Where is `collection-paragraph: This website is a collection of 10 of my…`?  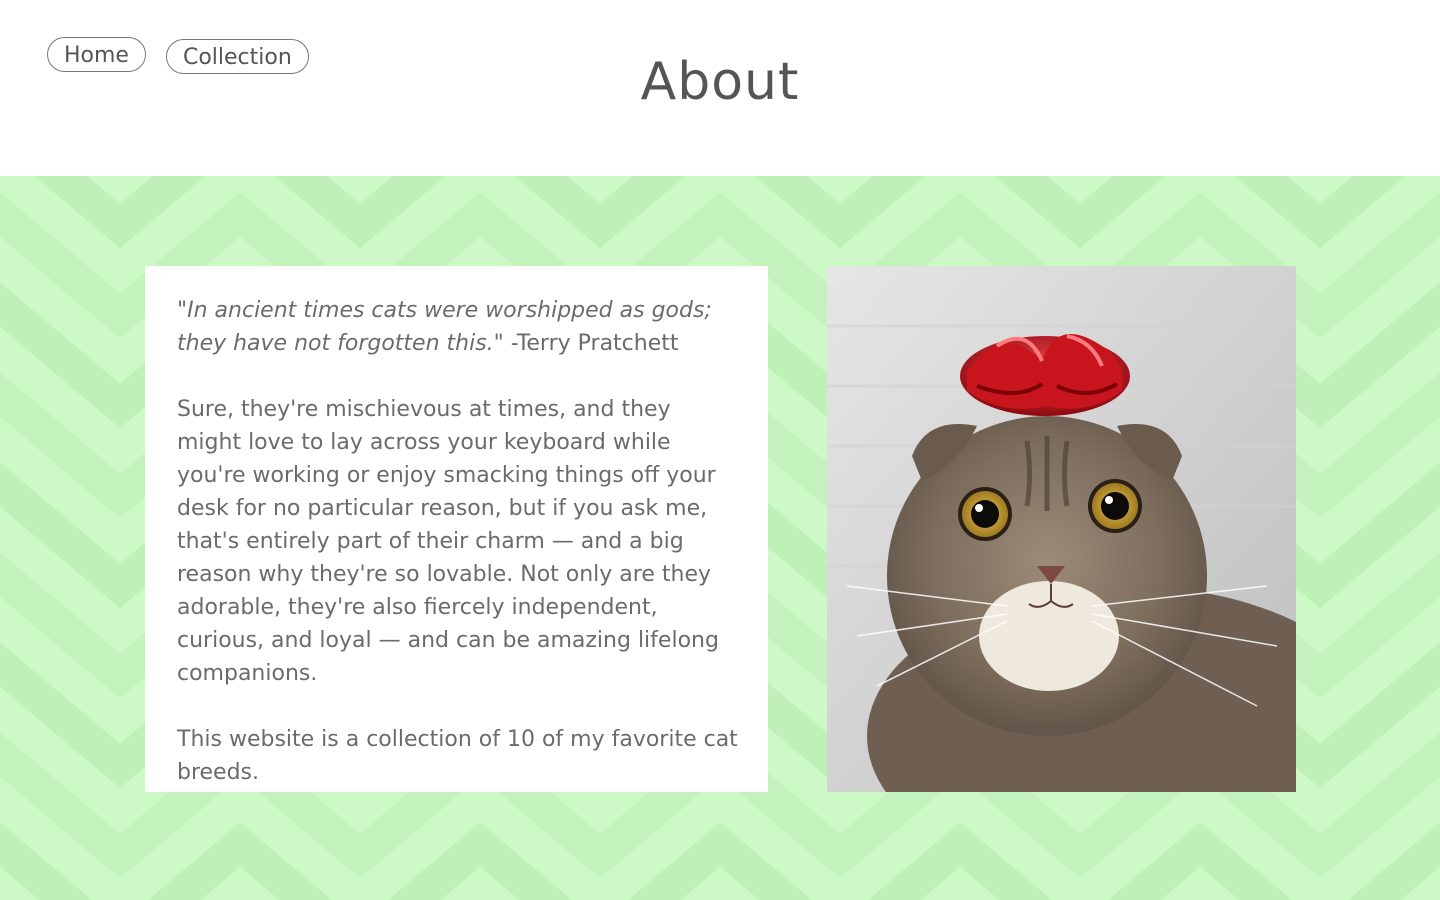 collection-paragraph: This website is a collection of 10 of my… is located at coordinates (457, 756).